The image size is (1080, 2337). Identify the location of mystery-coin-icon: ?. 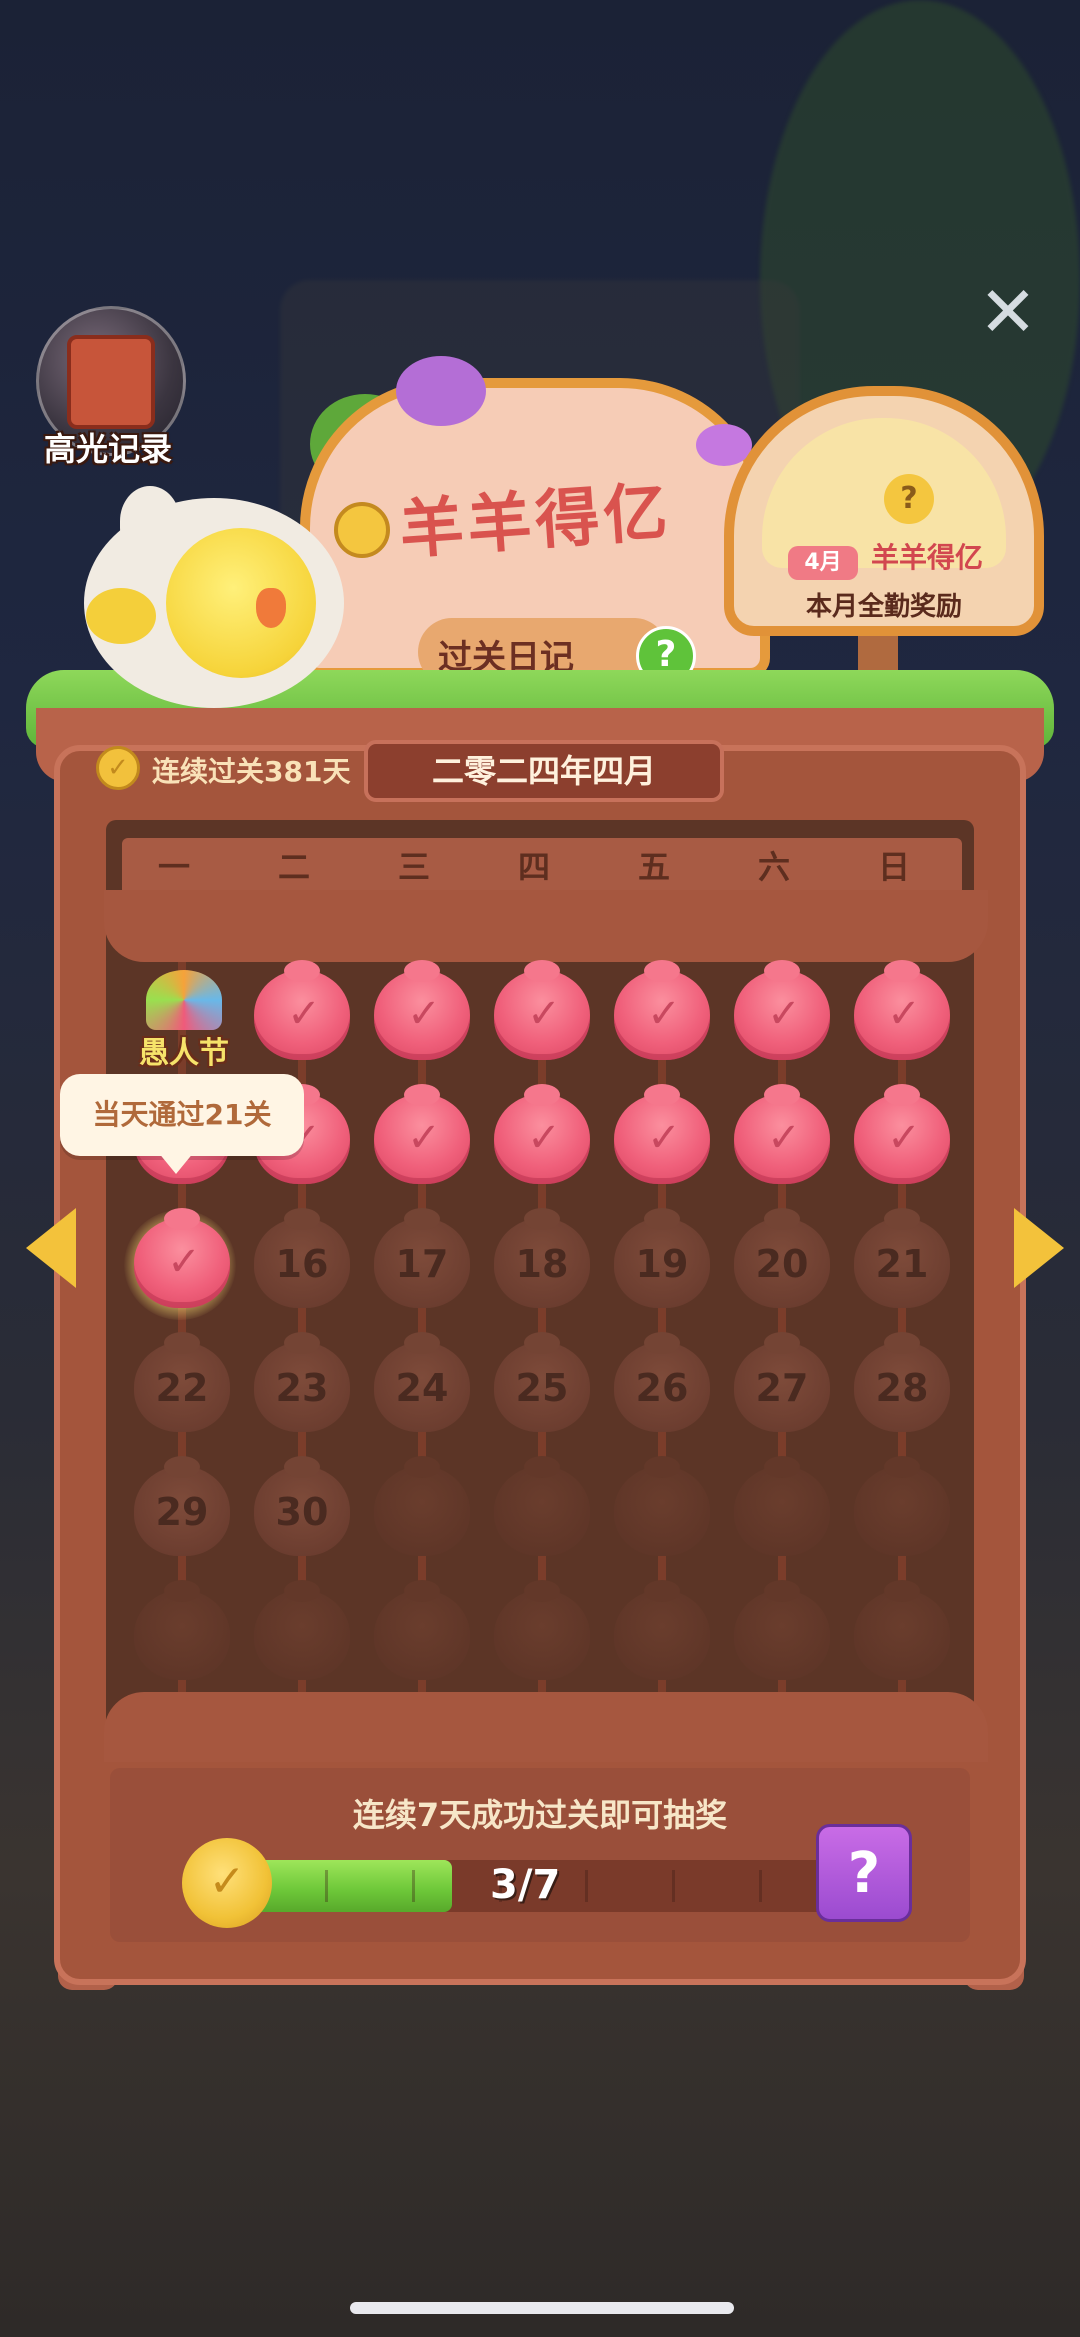
(909, 499).